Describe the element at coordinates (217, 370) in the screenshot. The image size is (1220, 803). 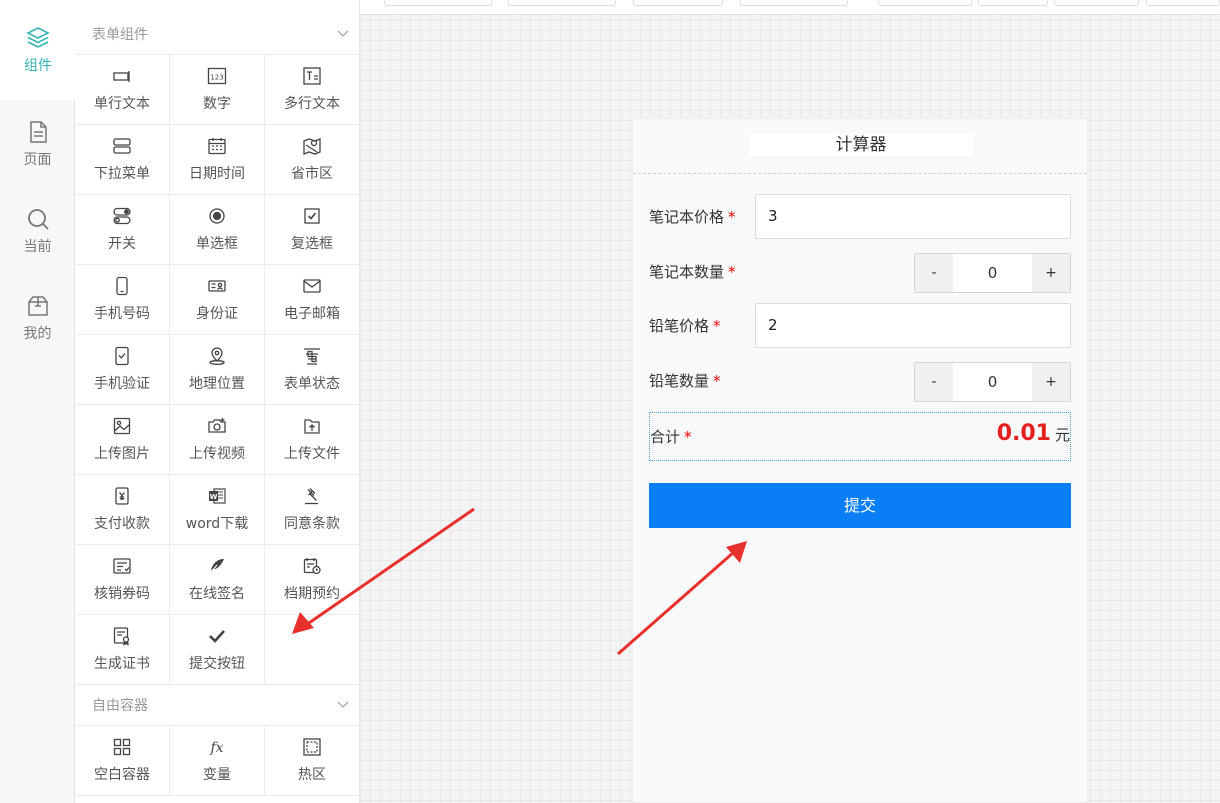
I see `component-location: 地理位置` at that location.